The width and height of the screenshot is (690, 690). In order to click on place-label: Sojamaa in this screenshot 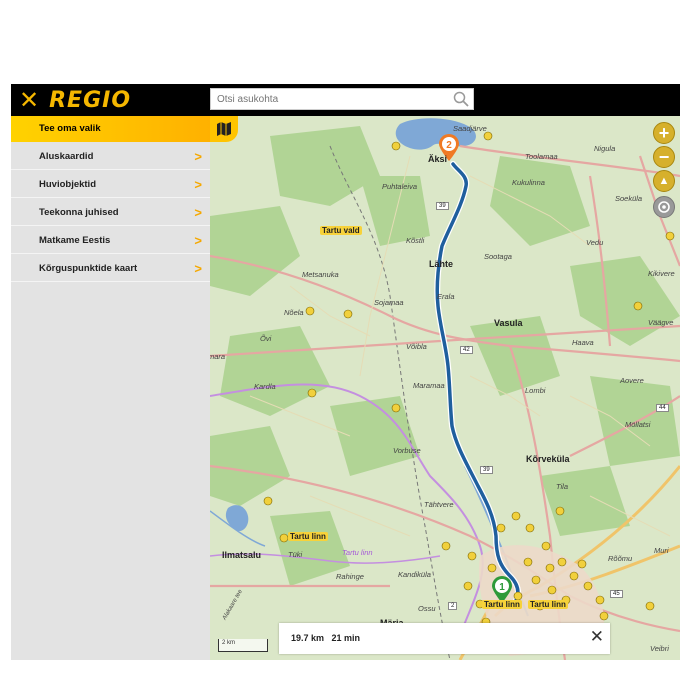, I will do `click(389, 302)`.